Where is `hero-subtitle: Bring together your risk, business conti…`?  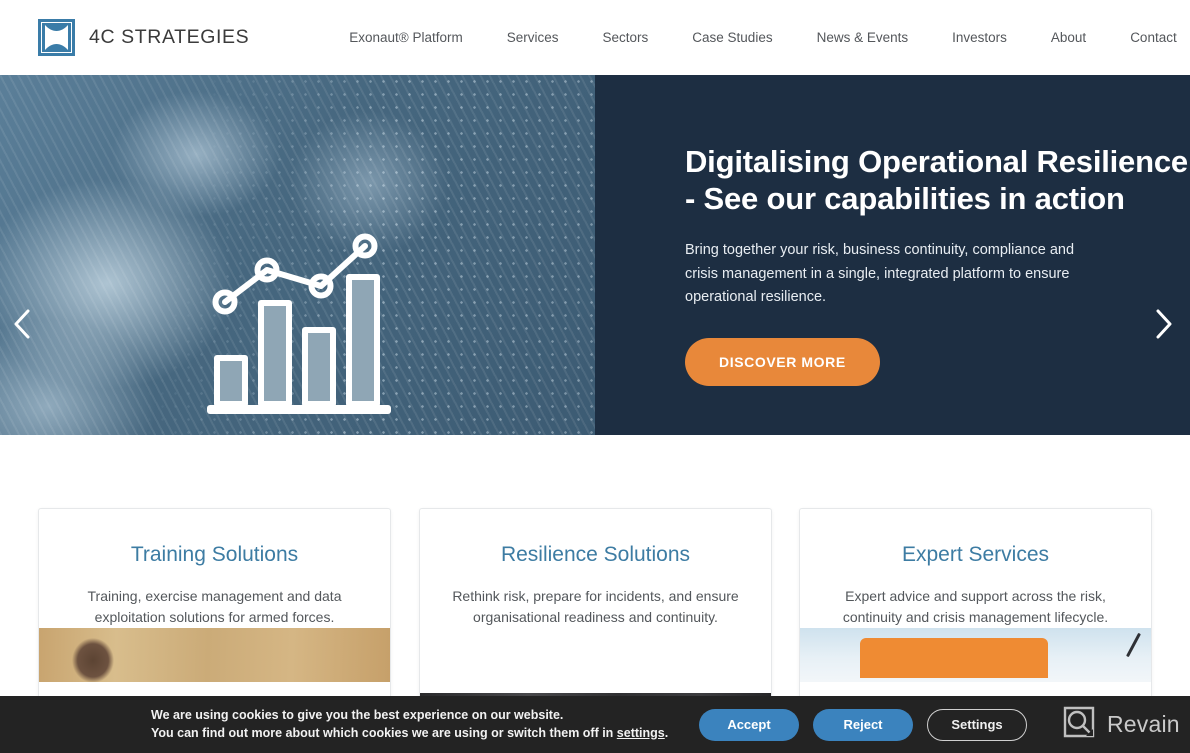 hero-subtitle: Bring together your risk, business conti… is located at coordinates (880, 273).